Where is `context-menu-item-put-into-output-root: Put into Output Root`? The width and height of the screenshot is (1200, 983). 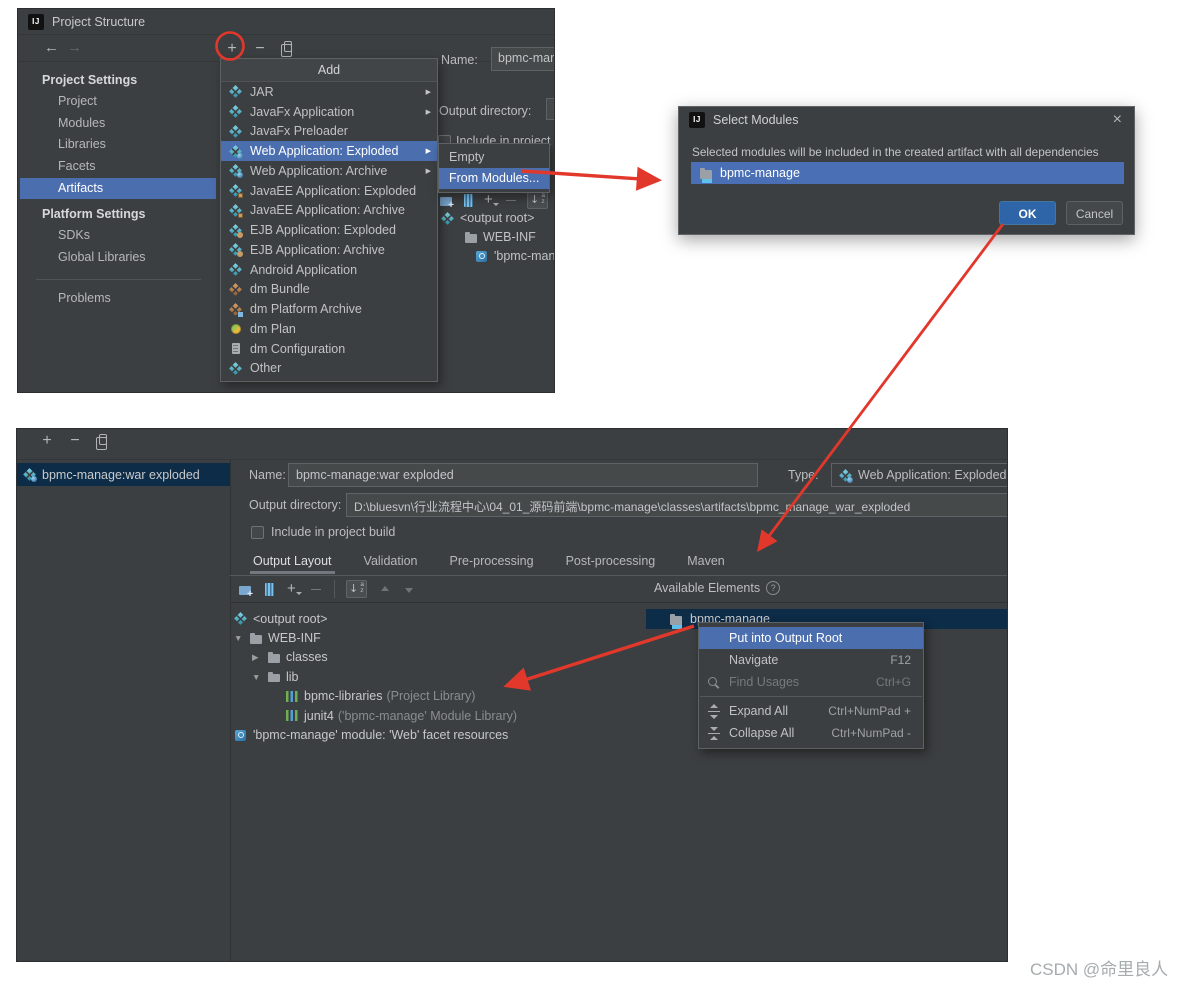
context-menu-item-put-into-output-root: Put into Output Root is located at coordinates (811, 638).